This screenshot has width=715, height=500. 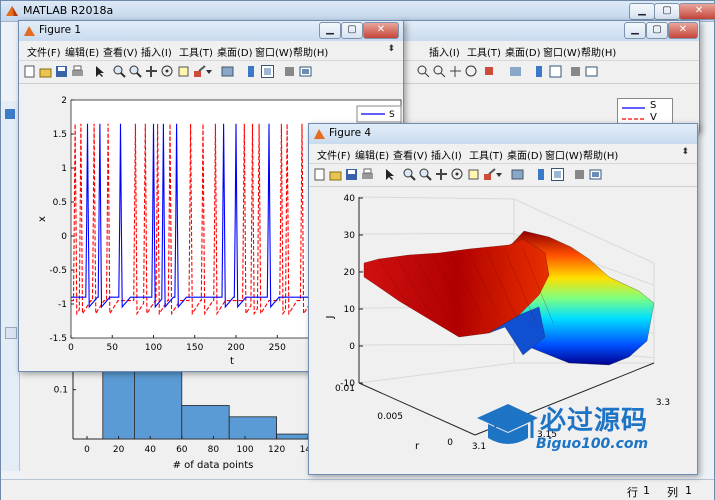 I want to click on maximize-icon: ▢, so click(x=352, y=29).